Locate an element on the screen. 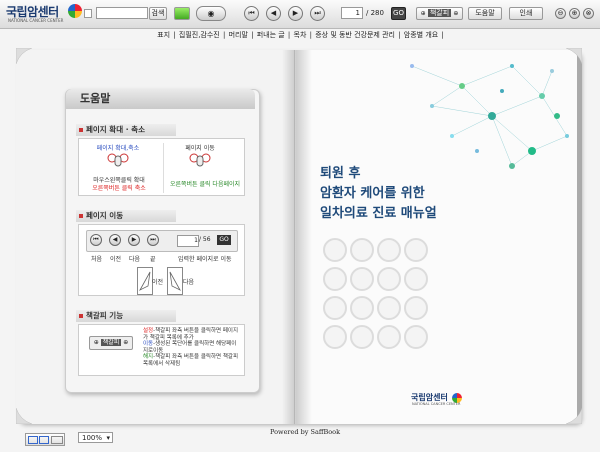 Image resolution: width=600 pixels, height=452 pixels. zoom-desc-1: 마우스왼쪽클릭 확대 is located at coordinates (119, 180).